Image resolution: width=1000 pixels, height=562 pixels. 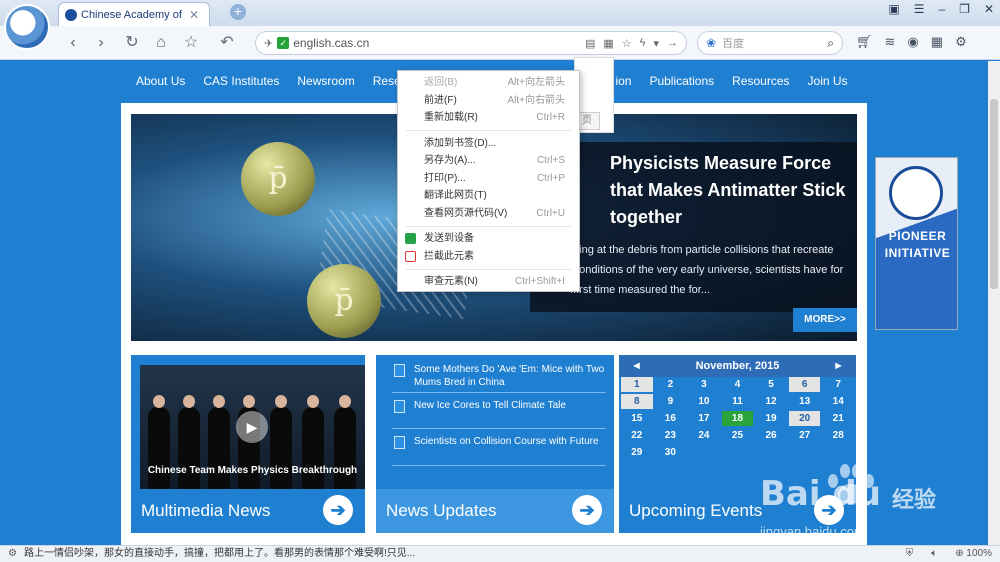 I want to click on search-icon: ⌕, so click(x=830, y=43).